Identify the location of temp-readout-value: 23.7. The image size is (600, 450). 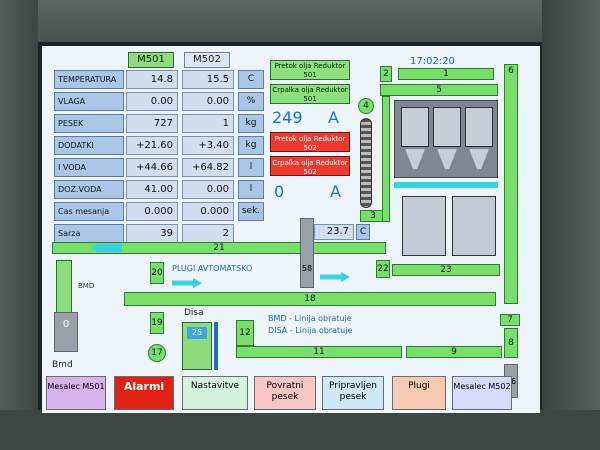
(334, 232).